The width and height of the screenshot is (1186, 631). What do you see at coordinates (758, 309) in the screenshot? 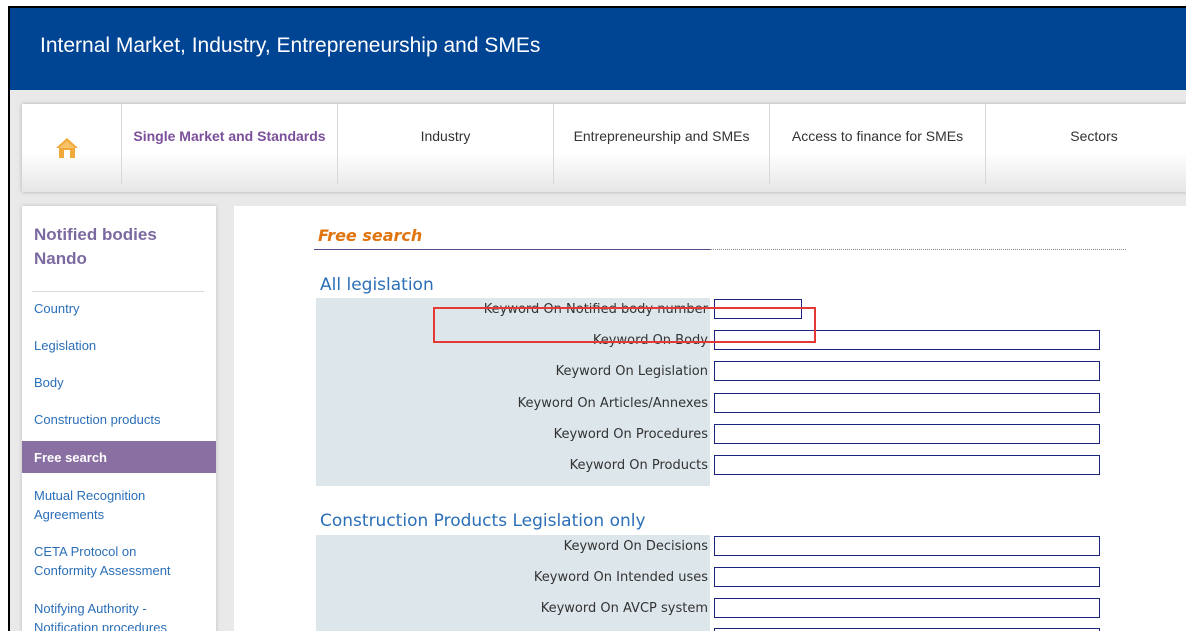
I see `notified-body-number-input` at bounding box center [758, 309].